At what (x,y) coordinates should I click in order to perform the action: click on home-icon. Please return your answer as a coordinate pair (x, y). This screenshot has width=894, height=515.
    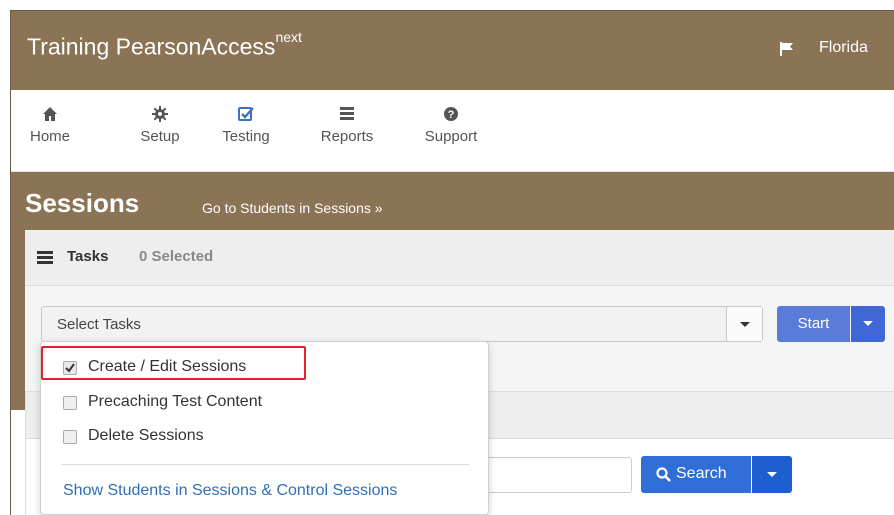
    Looking at the image, I should click on (50, 115).